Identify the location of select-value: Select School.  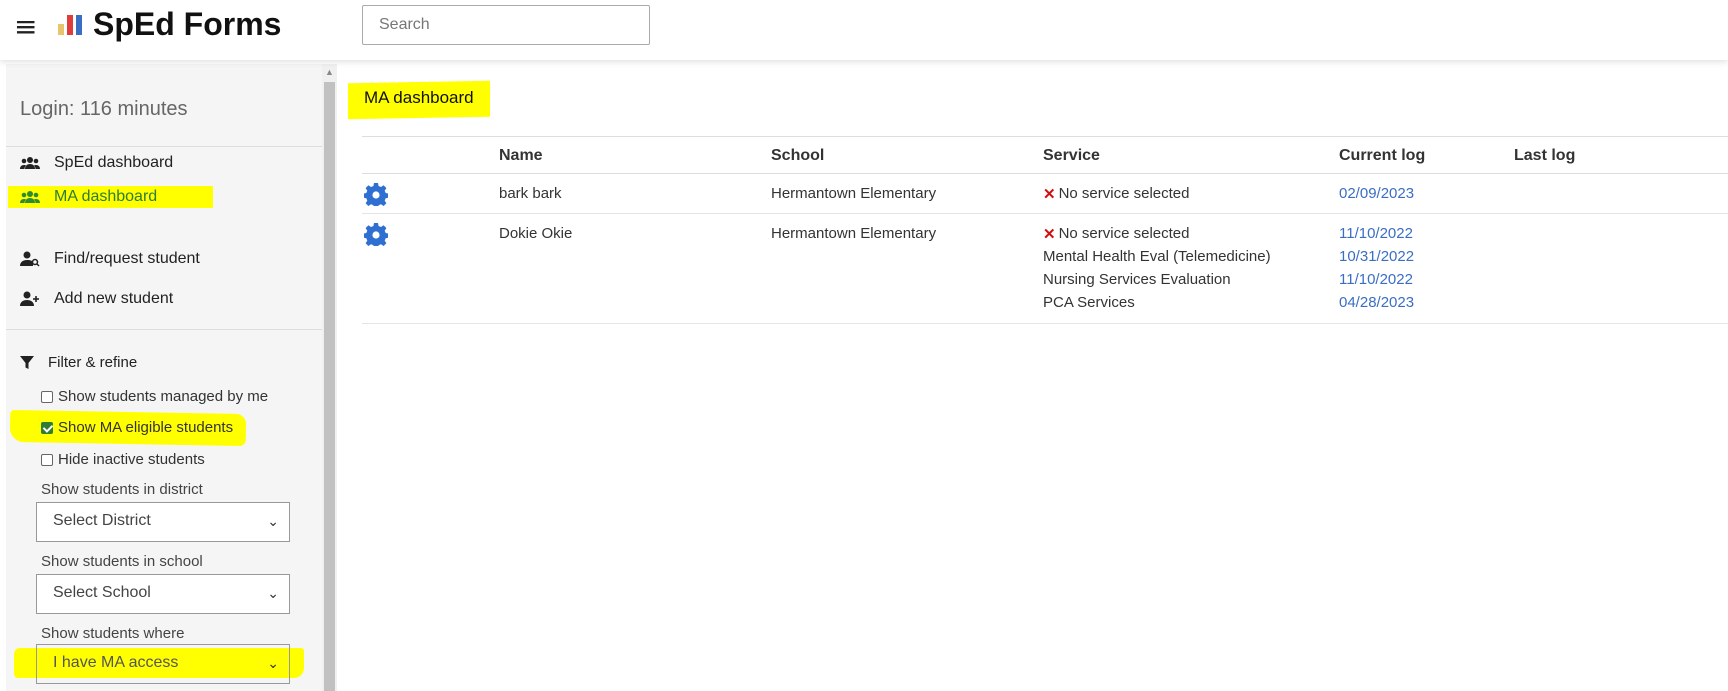
(102, 592).